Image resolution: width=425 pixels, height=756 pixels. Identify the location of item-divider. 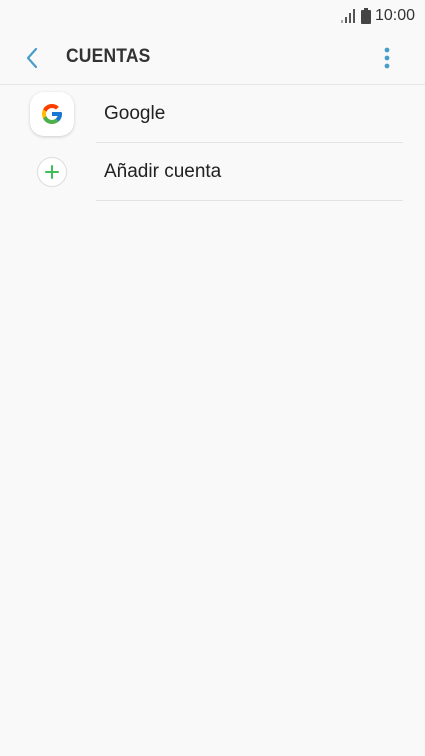
(249, 200).